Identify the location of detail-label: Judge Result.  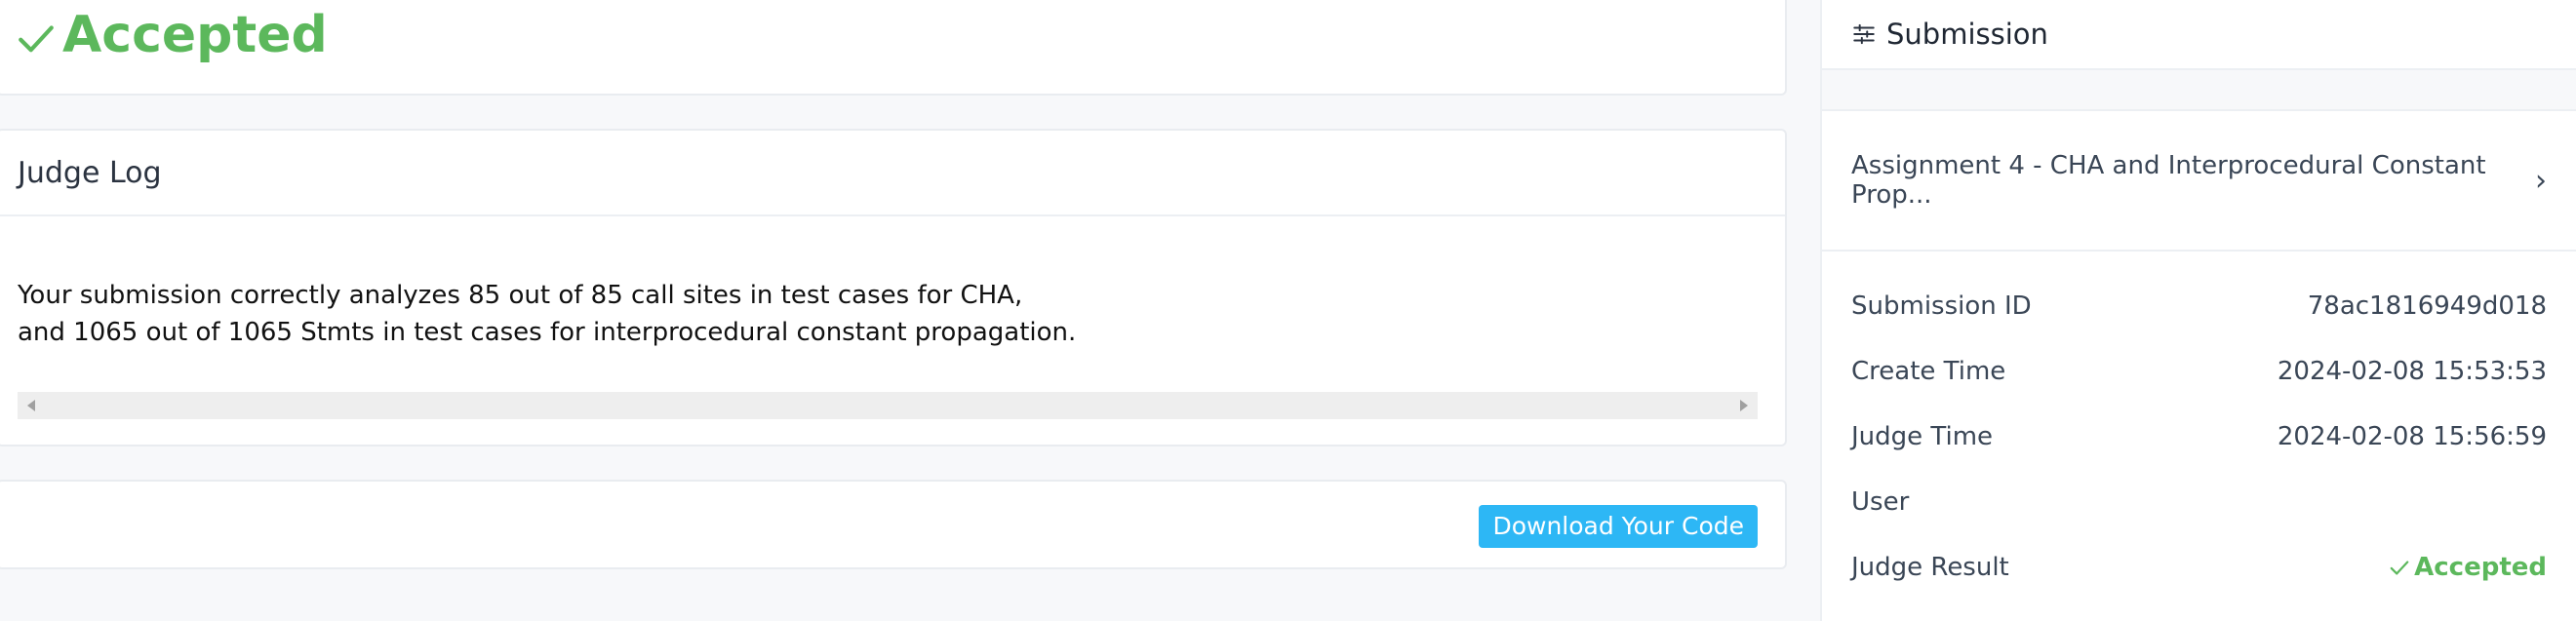
(1930, 567).